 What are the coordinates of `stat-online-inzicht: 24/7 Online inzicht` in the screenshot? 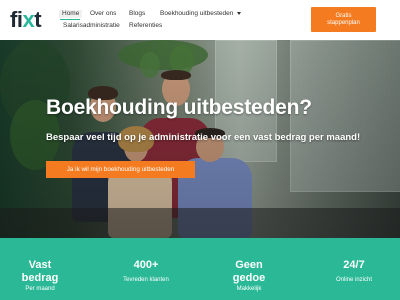 It's located at (354, 271).